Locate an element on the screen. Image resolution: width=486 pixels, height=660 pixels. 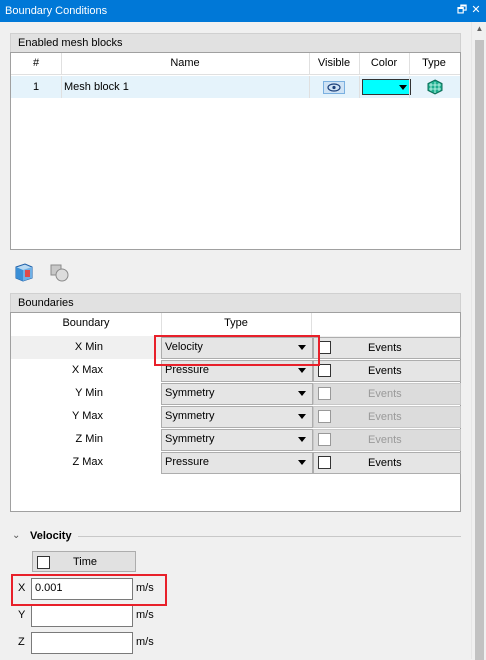
boundaries-table-header: Boundary Type is located at coordinates (235, 324).